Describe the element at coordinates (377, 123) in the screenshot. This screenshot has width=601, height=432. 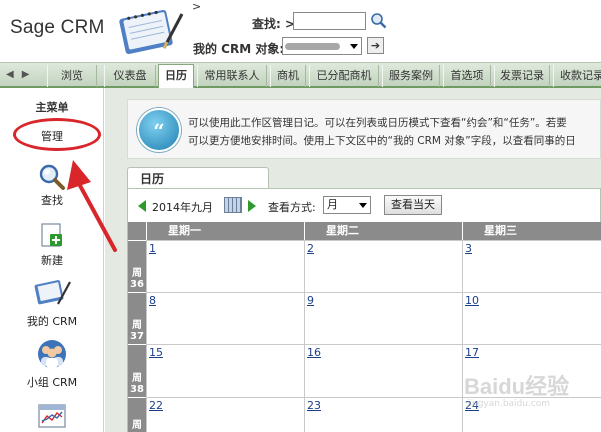
I see `info-text-line-1: 可以使用此工作区管理日记。可以在列表或日历模式下查看“约会”和“任务”。若要` at that location.